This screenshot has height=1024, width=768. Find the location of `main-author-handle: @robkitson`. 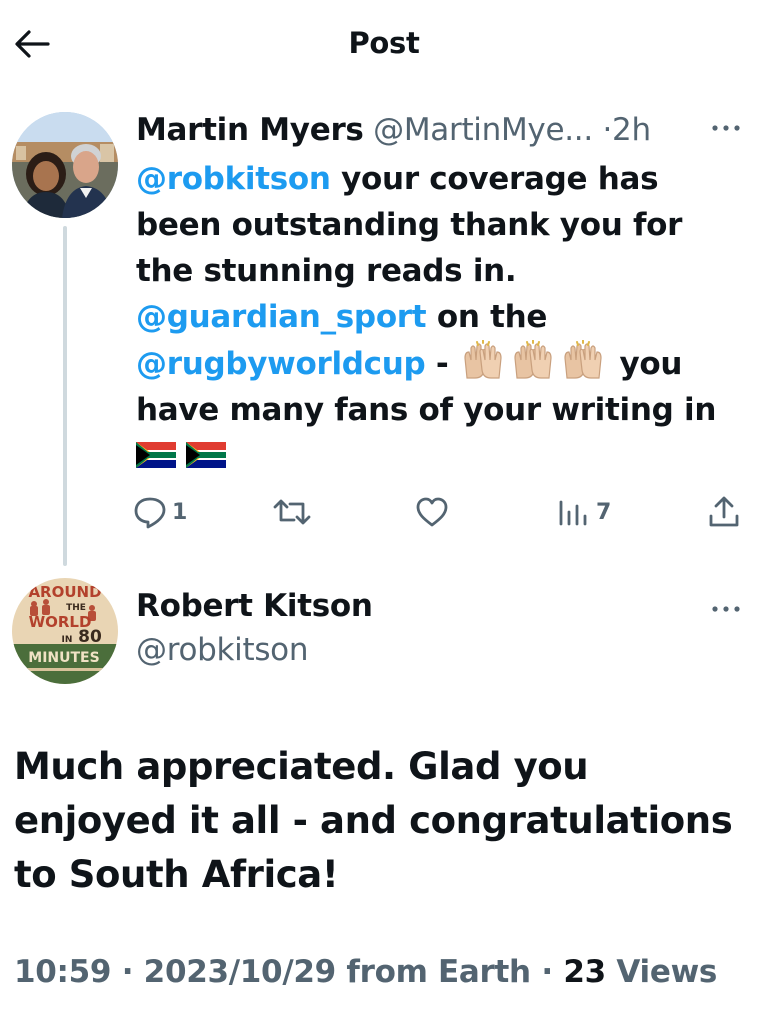

main-author-handle: @robkitson is located at coordinates (222, 650).